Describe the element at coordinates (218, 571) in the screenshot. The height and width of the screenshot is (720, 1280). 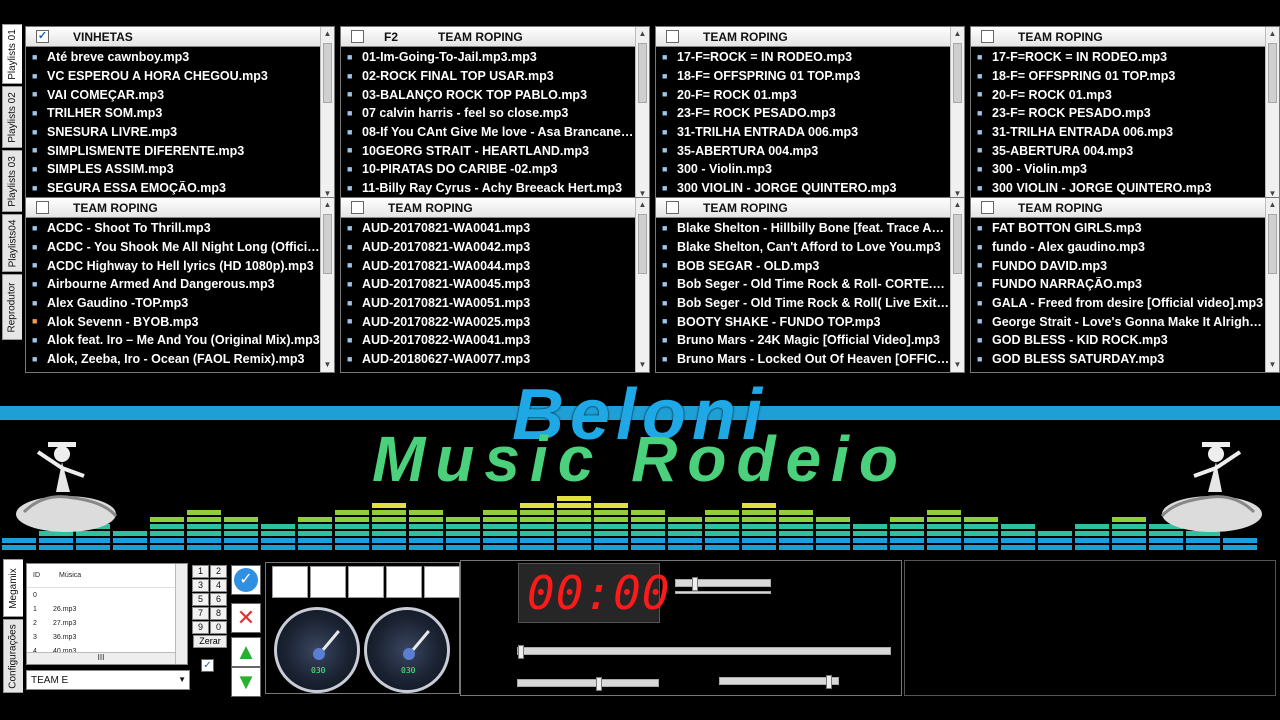
I see `keypad-key: 2` at that location.